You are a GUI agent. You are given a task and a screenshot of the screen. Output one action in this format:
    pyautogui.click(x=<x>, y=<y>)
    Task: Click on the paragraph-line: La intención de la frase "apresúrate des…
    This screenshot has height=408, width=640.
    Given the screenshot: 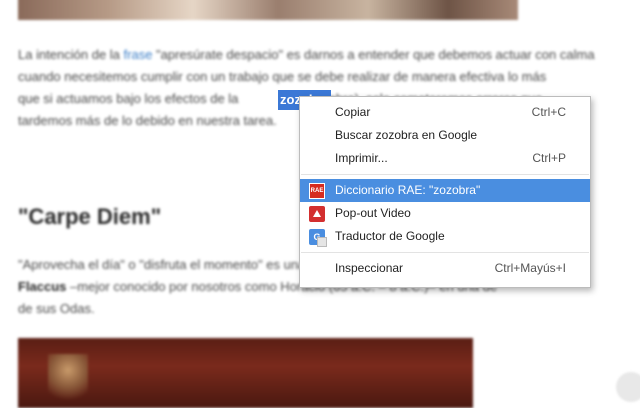 What is the action you would take?
    pyautogui.click(x=329, y=55)
    